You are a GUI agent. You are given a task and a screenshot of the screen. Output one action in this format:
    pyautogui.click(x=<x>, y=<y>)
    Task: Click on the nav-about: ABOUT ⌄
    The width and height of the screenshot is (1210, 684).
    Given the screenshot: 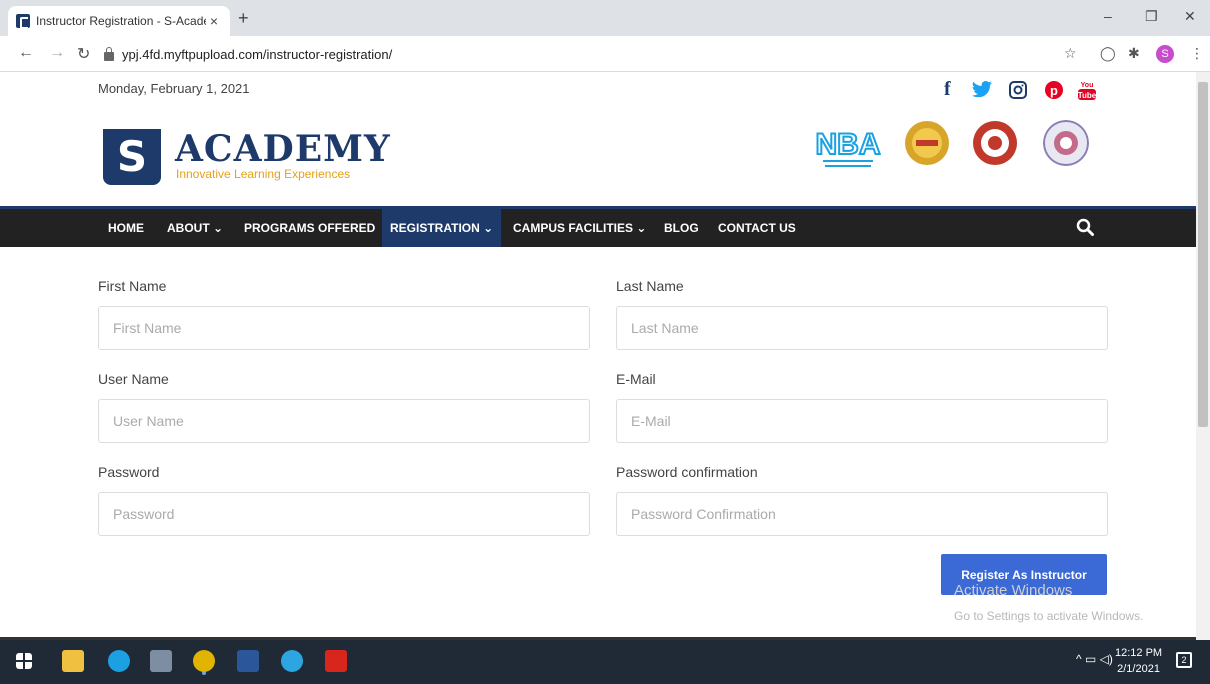 What is the action you would take?
    pyautogui.click(x=195, y=228)
    